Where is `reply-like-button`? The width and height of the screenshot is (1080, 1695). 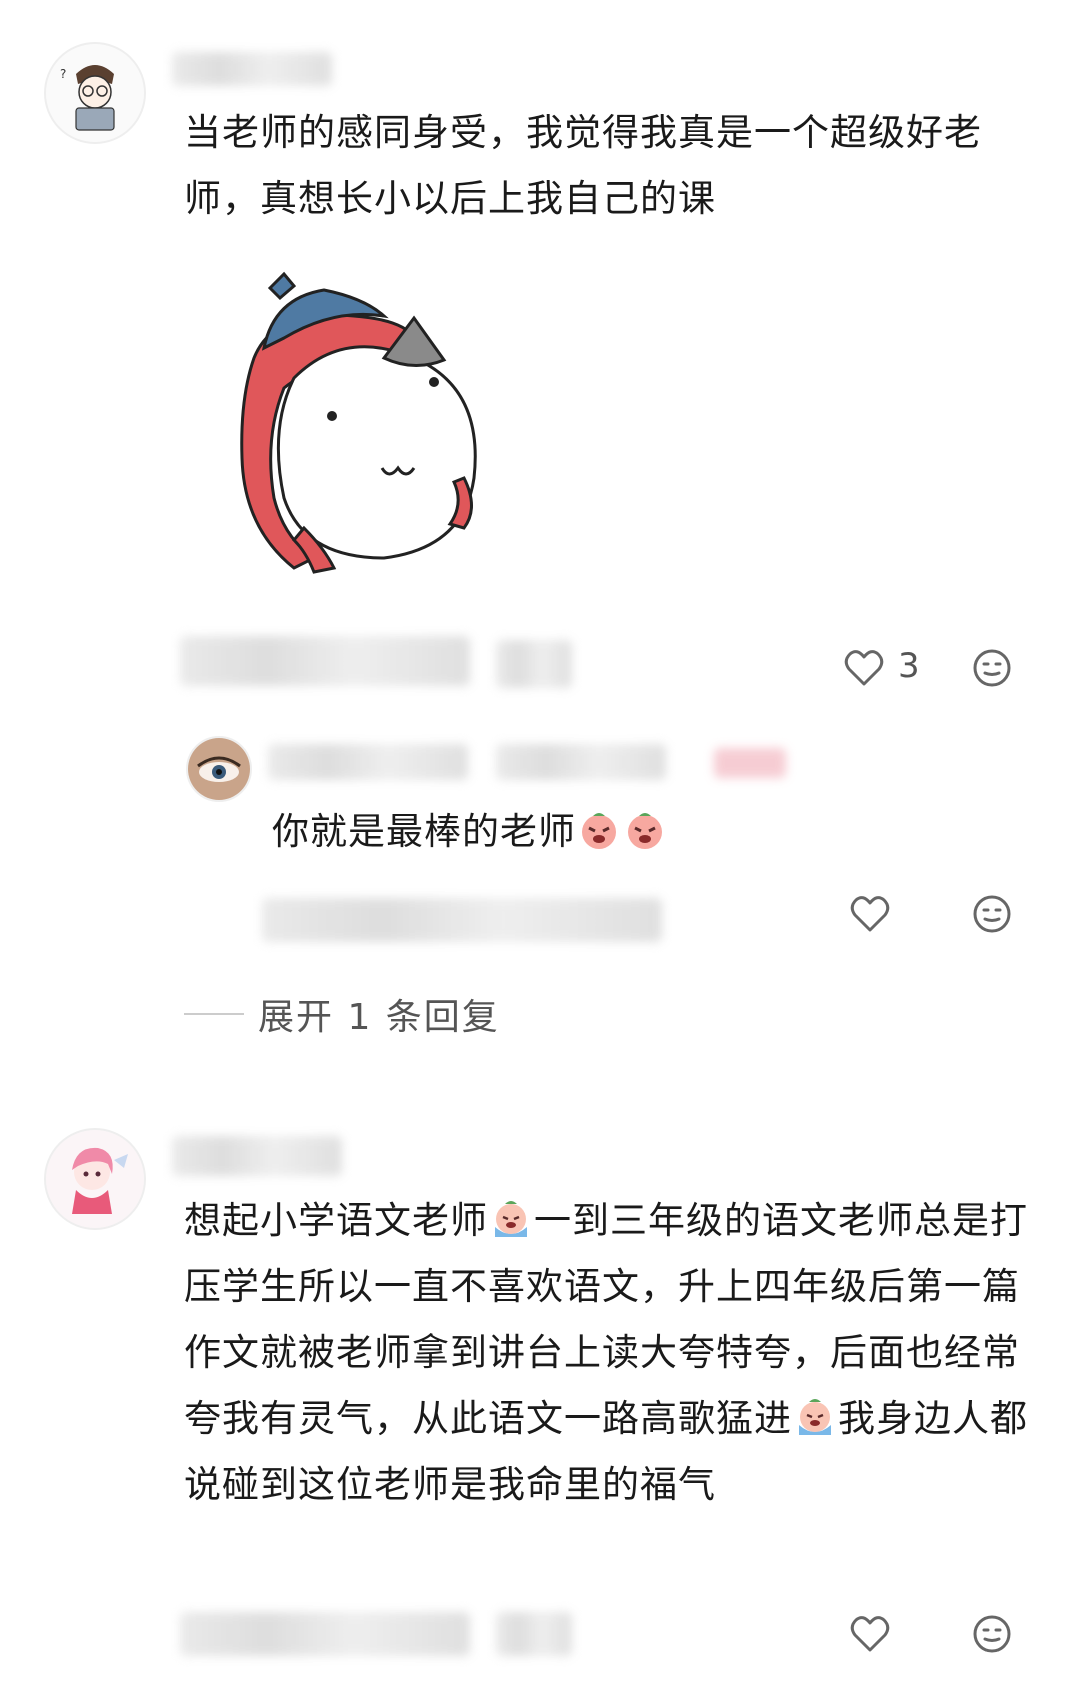
reply-like-button is located at coordinates (870, 914).